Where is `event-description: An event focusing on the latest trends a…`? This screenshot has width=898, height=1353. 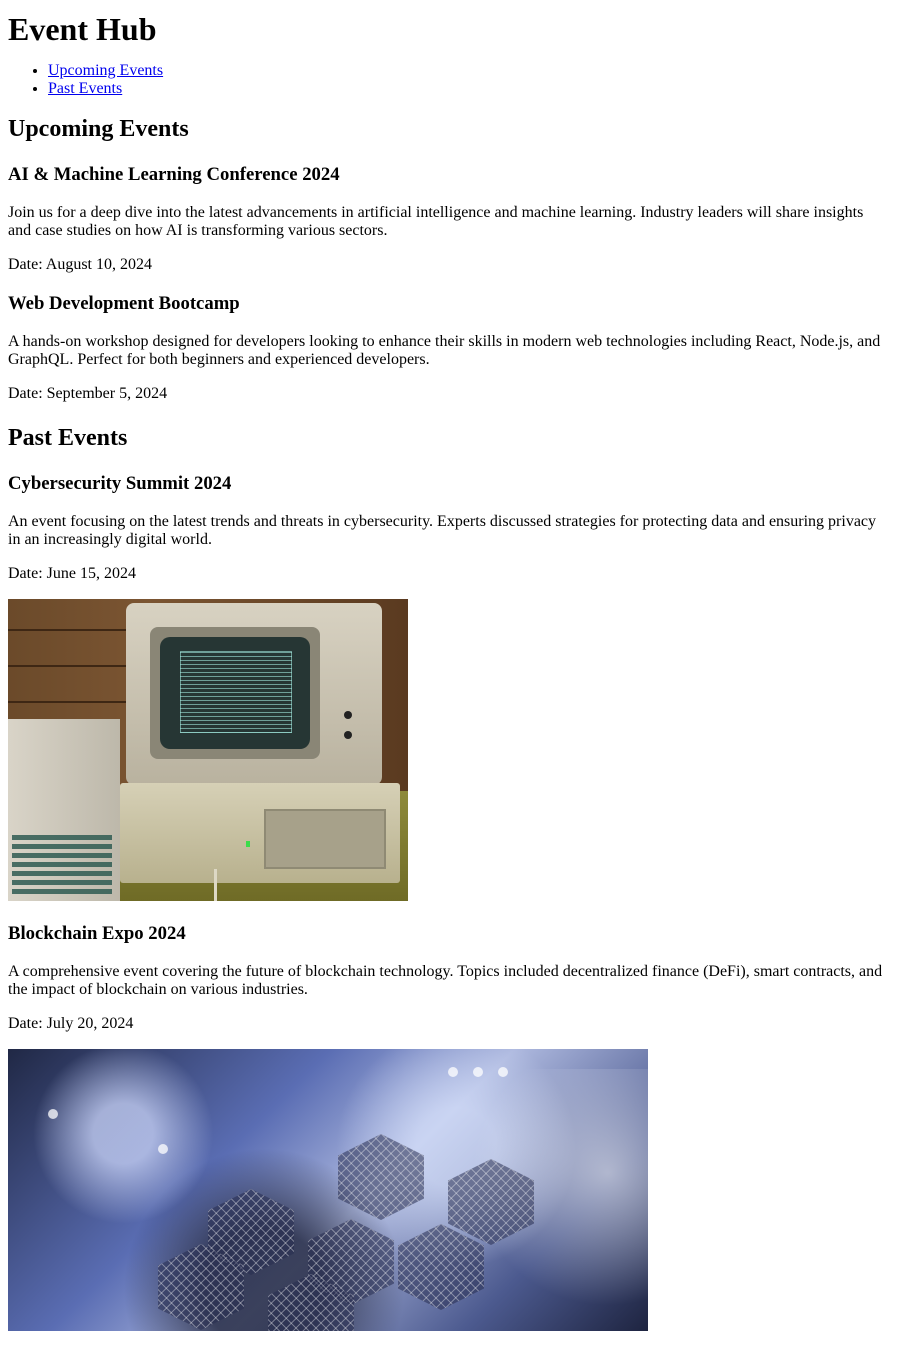
event-description: An event focusing on the latest trends a… is located at coordinates (442, 530).